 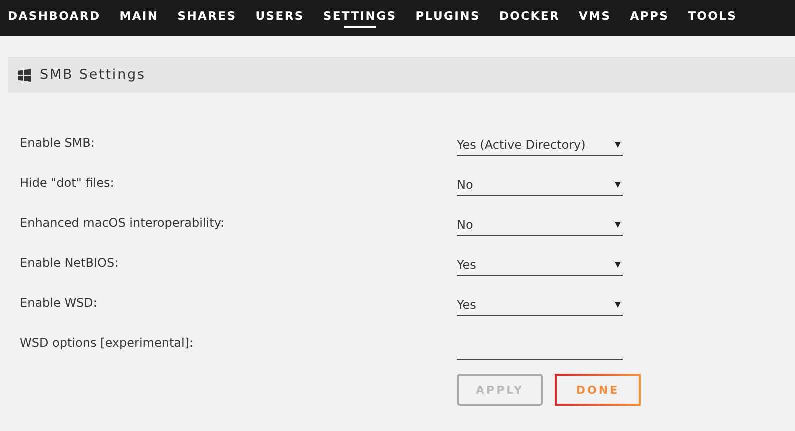 What do you see at coordinates (529, 18) in the screenshot?
I see `nav-tab: DOCKER` at bounding box center [529, 18].